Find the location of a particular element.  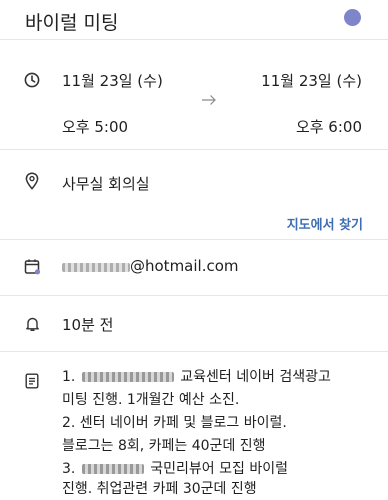

description-text: 국민리뷰어 모집 바이럴 is located at coordinates (219, 469).